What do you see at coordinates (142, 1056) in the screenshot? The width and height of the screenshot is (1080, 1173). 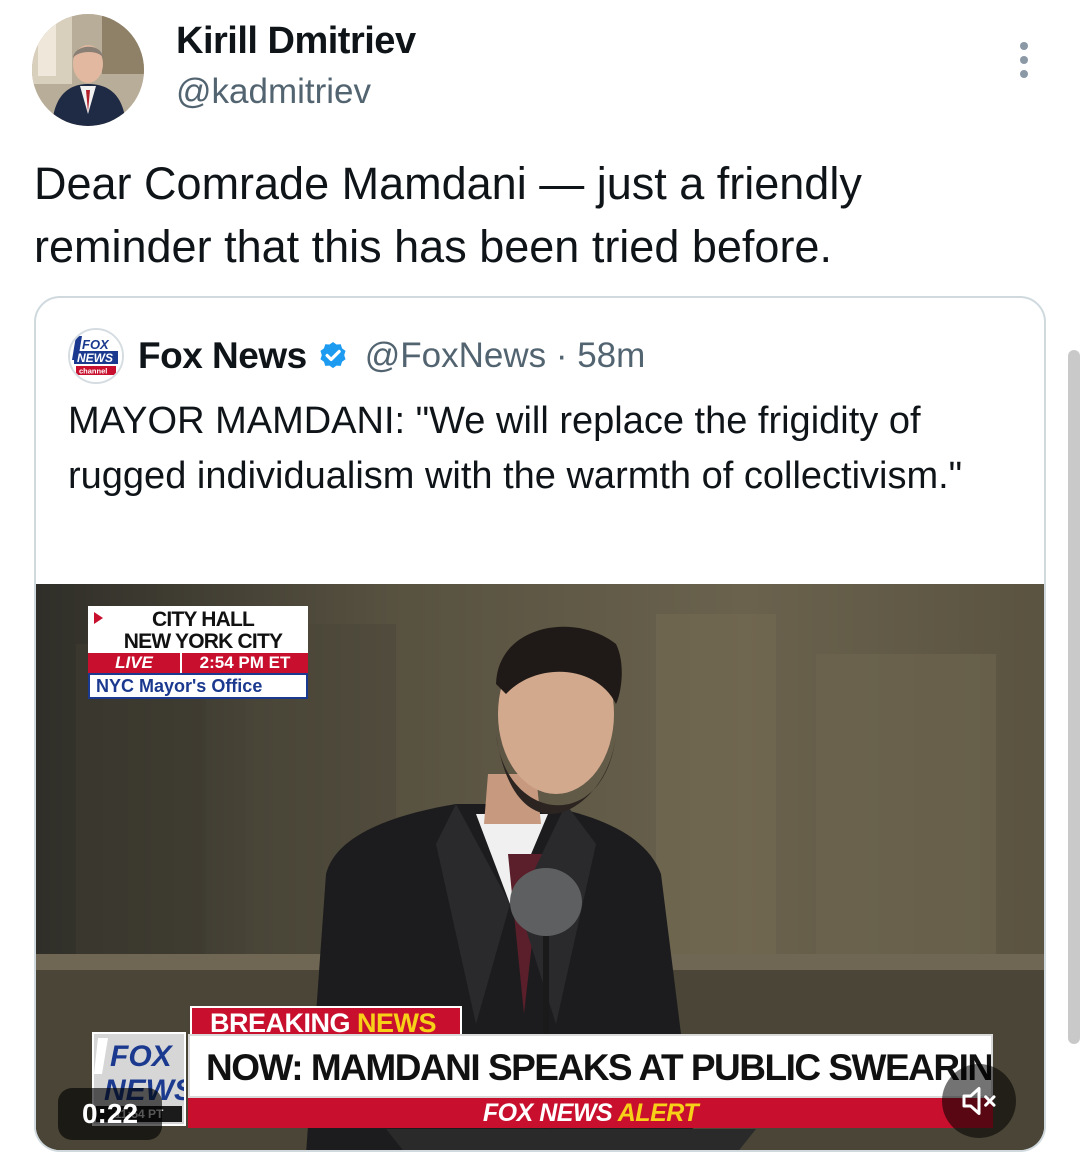 I see `bug-line-1: FOX` at bounding box center [142, 1056].